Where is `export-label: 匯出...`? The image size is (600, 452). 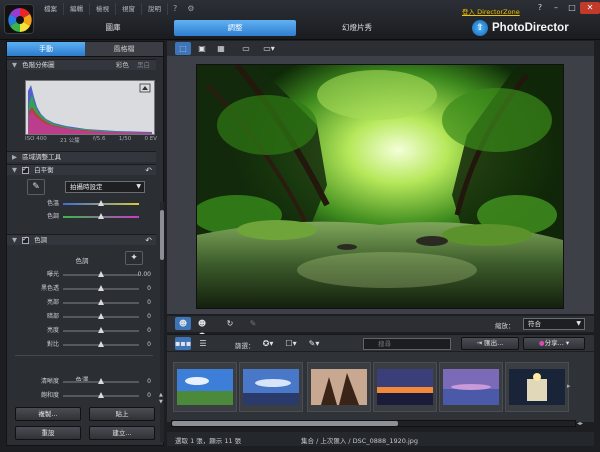
export-label: 匯出... is located at coordinates (494, 343).